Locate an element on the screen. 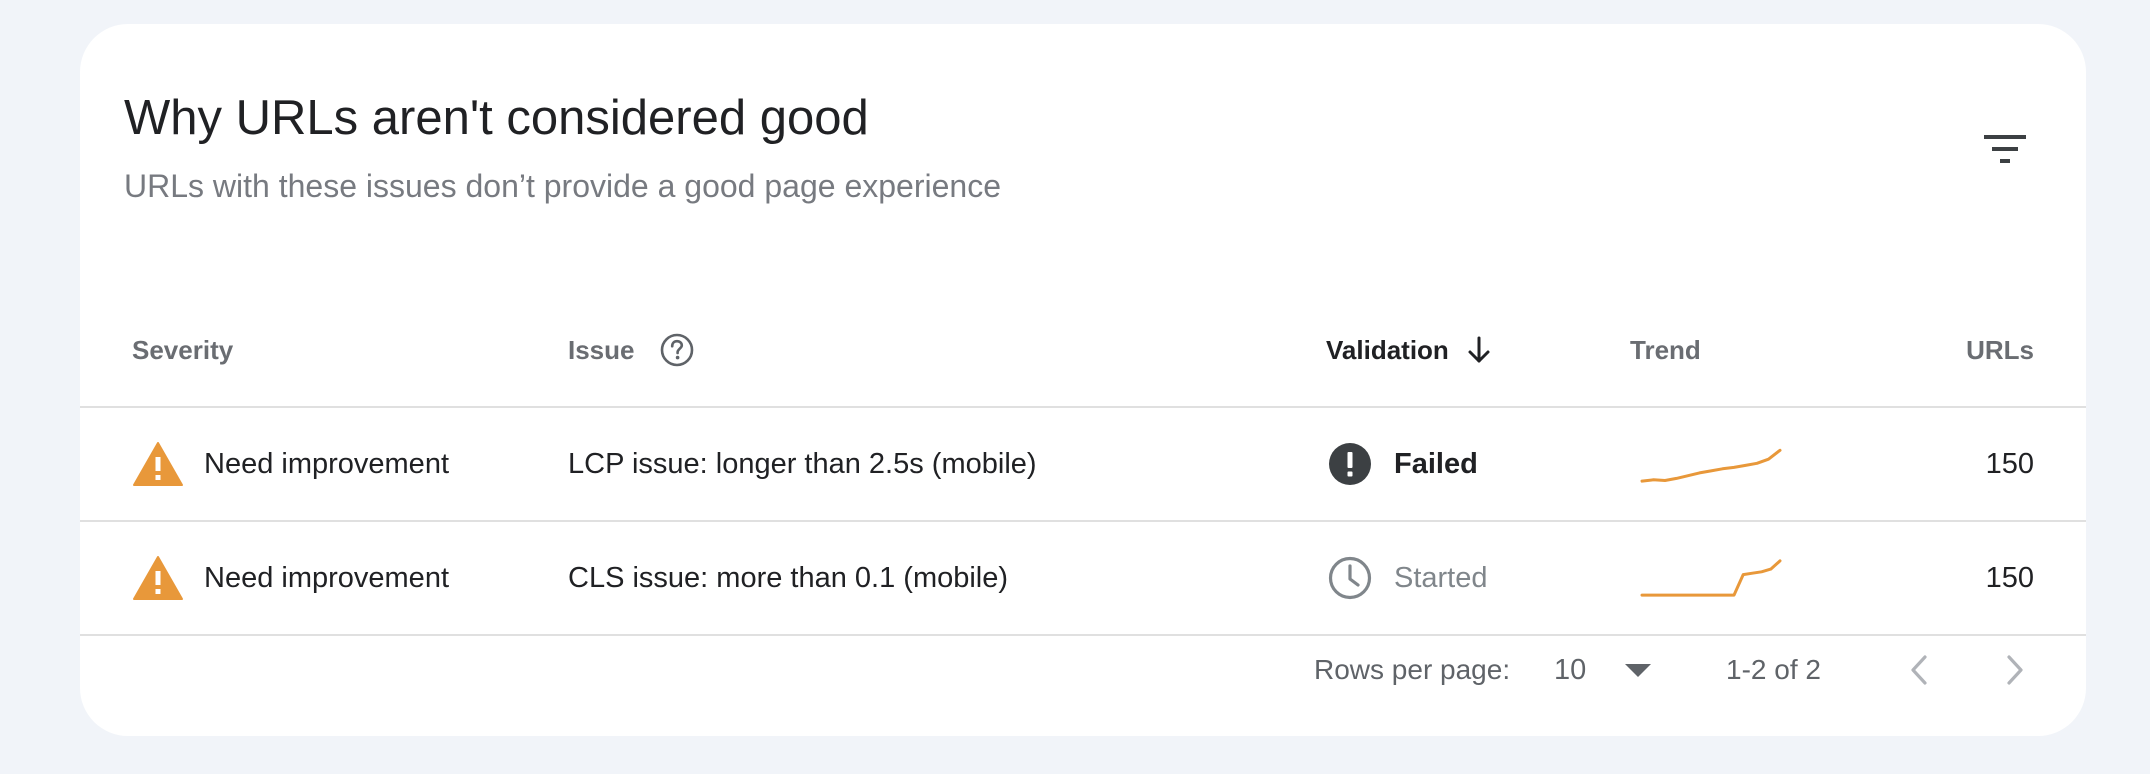  validation-cell: Started is located at coordinates (1408, 578).